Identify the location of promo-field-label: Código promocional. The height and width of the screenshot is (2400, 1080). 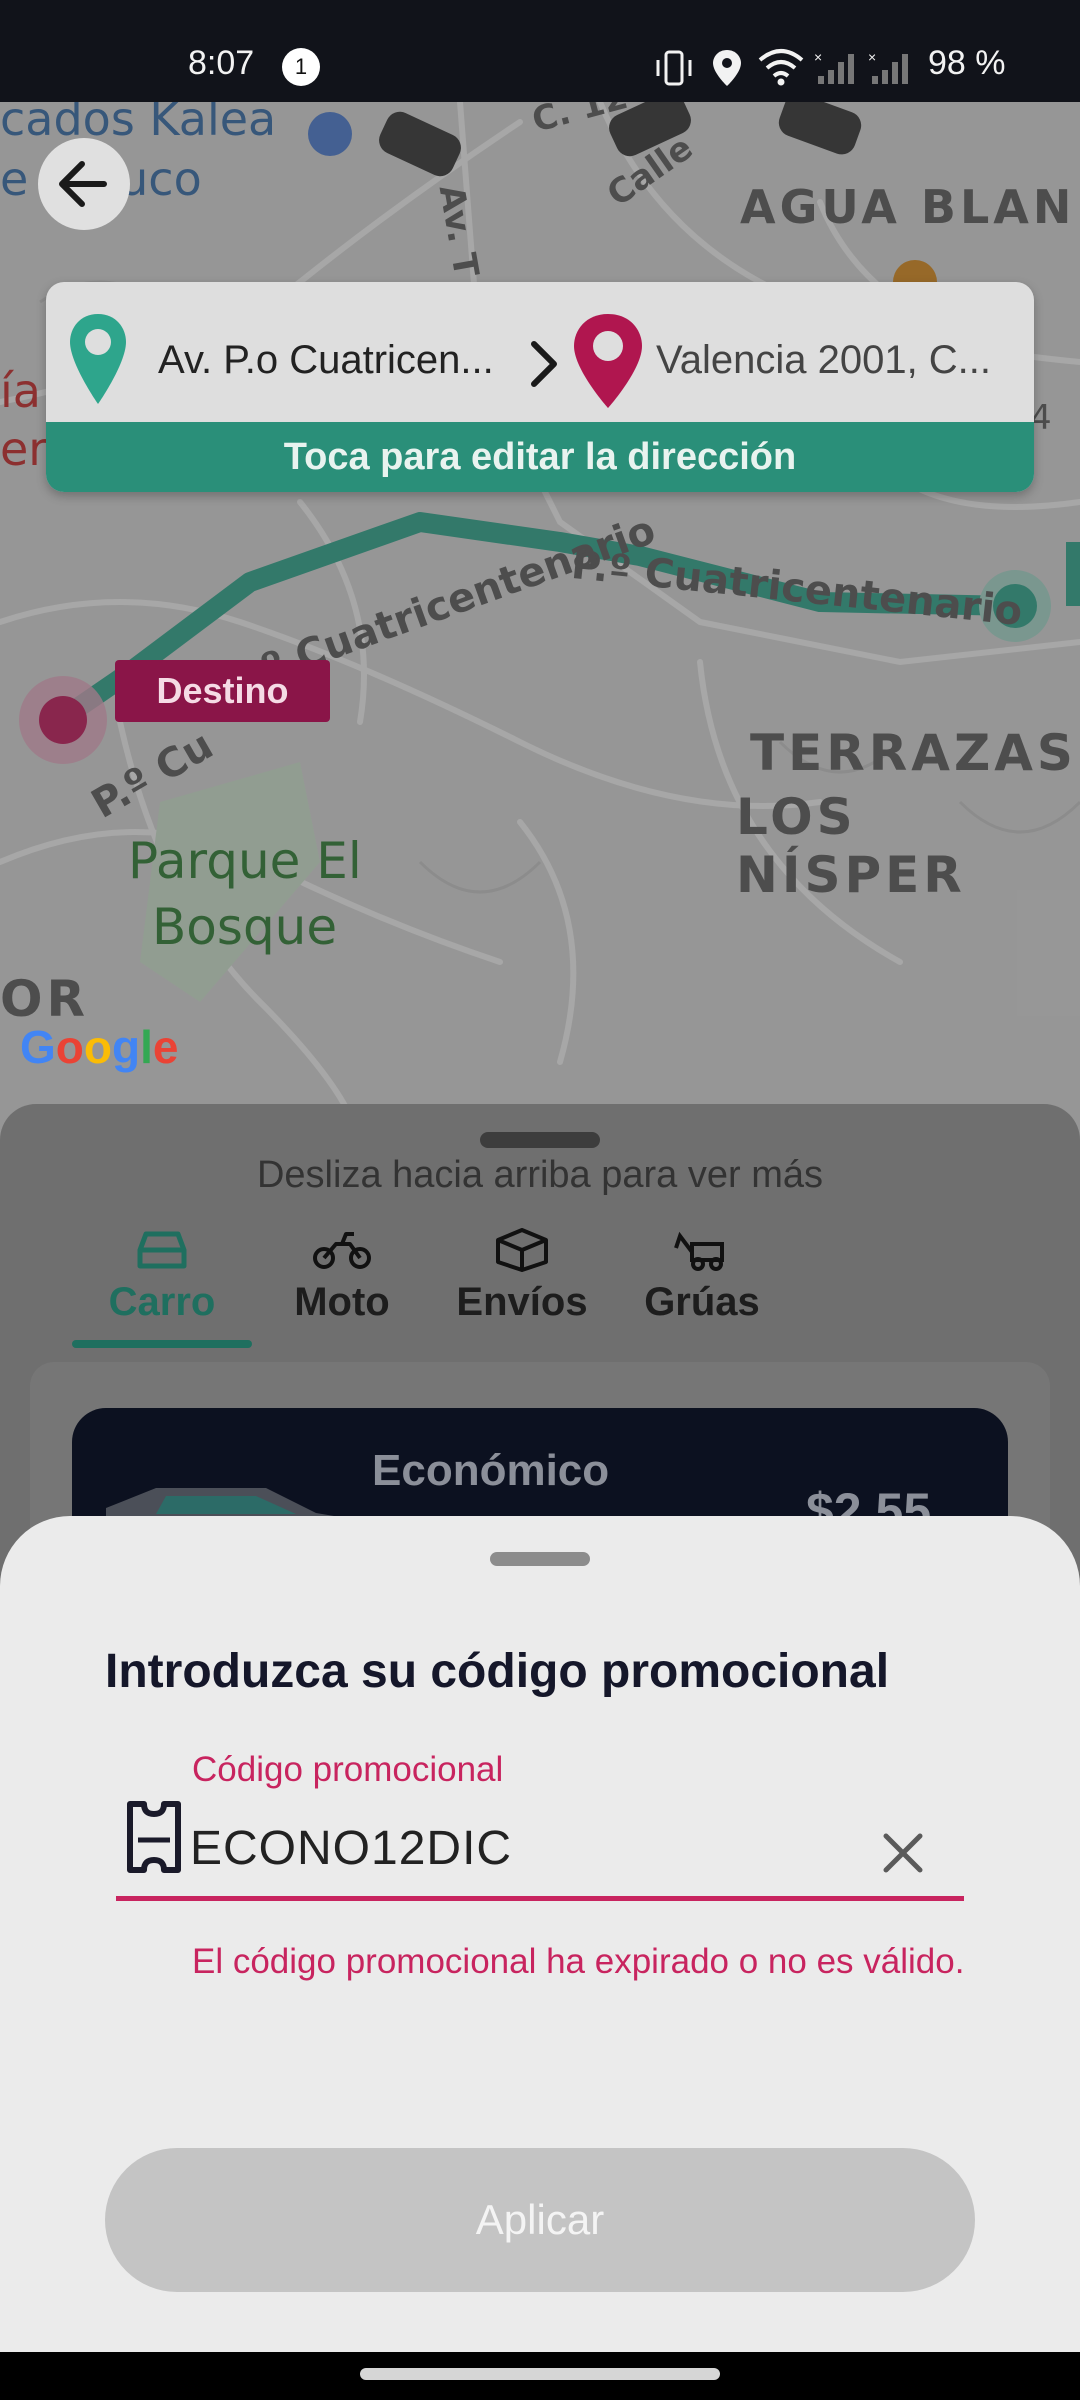
(348, 1769).